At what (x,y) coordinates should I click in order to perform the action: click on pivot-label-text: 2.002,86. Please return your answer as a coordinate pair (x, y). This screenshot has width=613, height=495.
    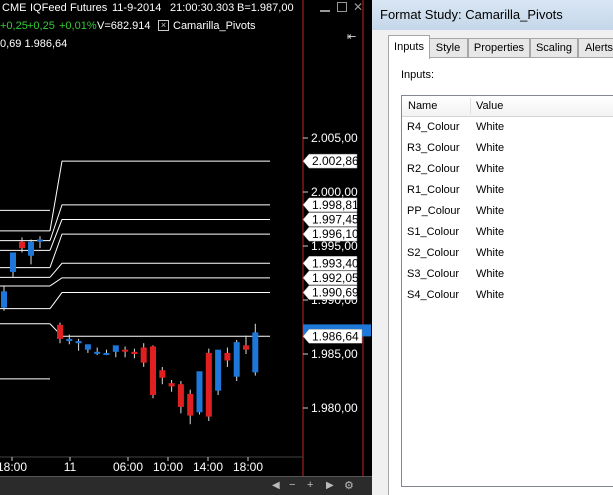
    Looking at the image, I should click on (335, 161).